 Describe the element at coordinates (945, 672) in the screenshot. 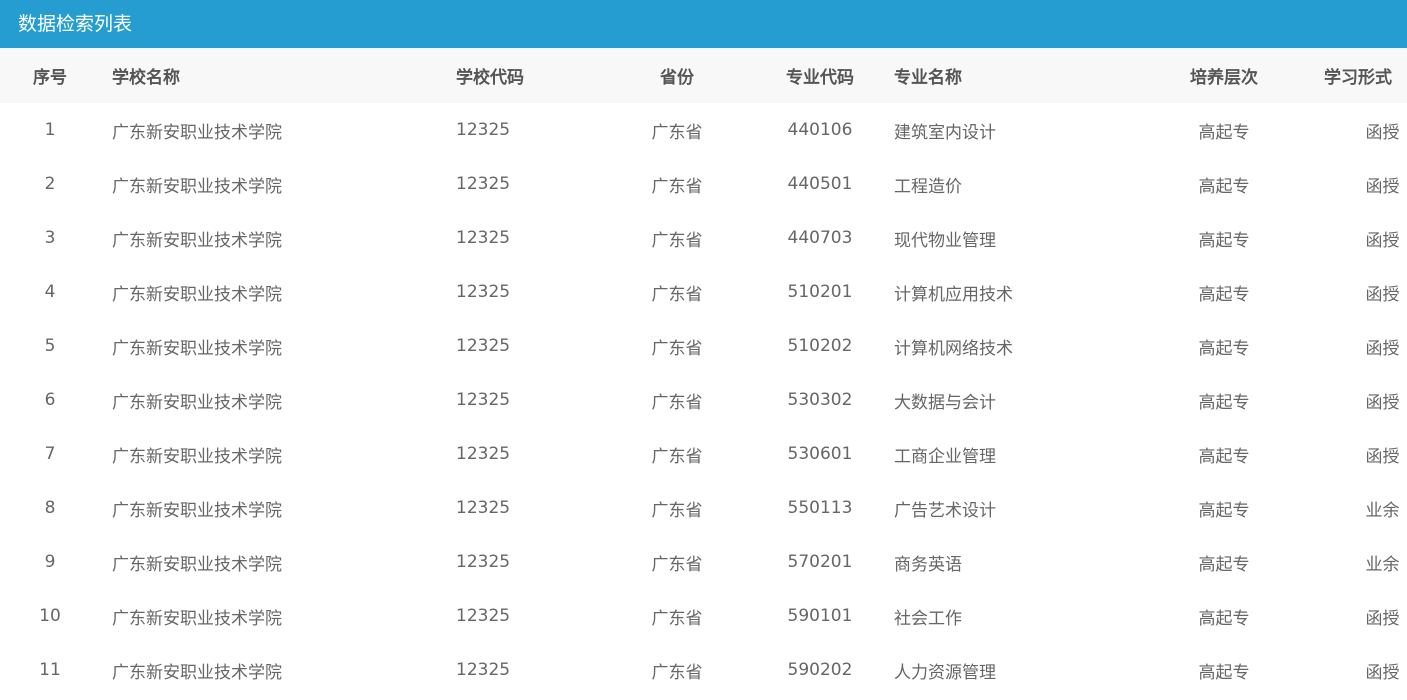

I see `cell-major-name: 人力资源管理` at that location.